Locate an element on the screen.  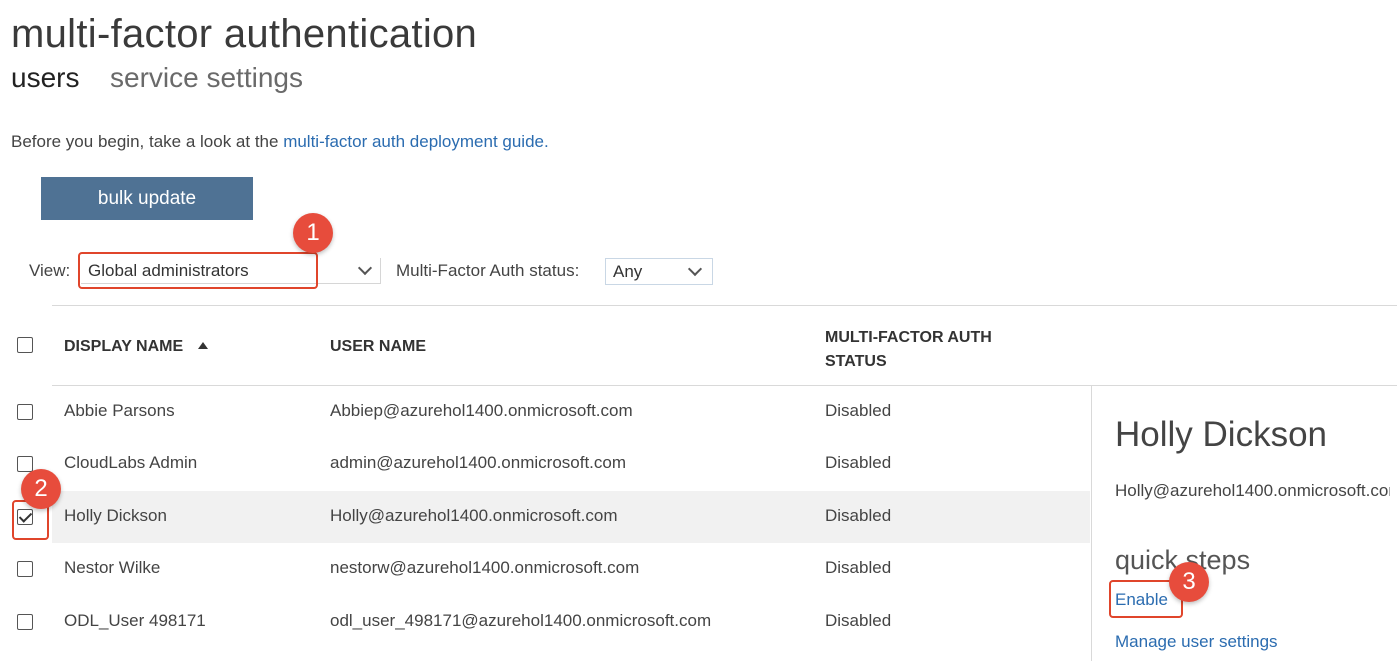
detail-panel-divider is located at coordinates (1091, 523).